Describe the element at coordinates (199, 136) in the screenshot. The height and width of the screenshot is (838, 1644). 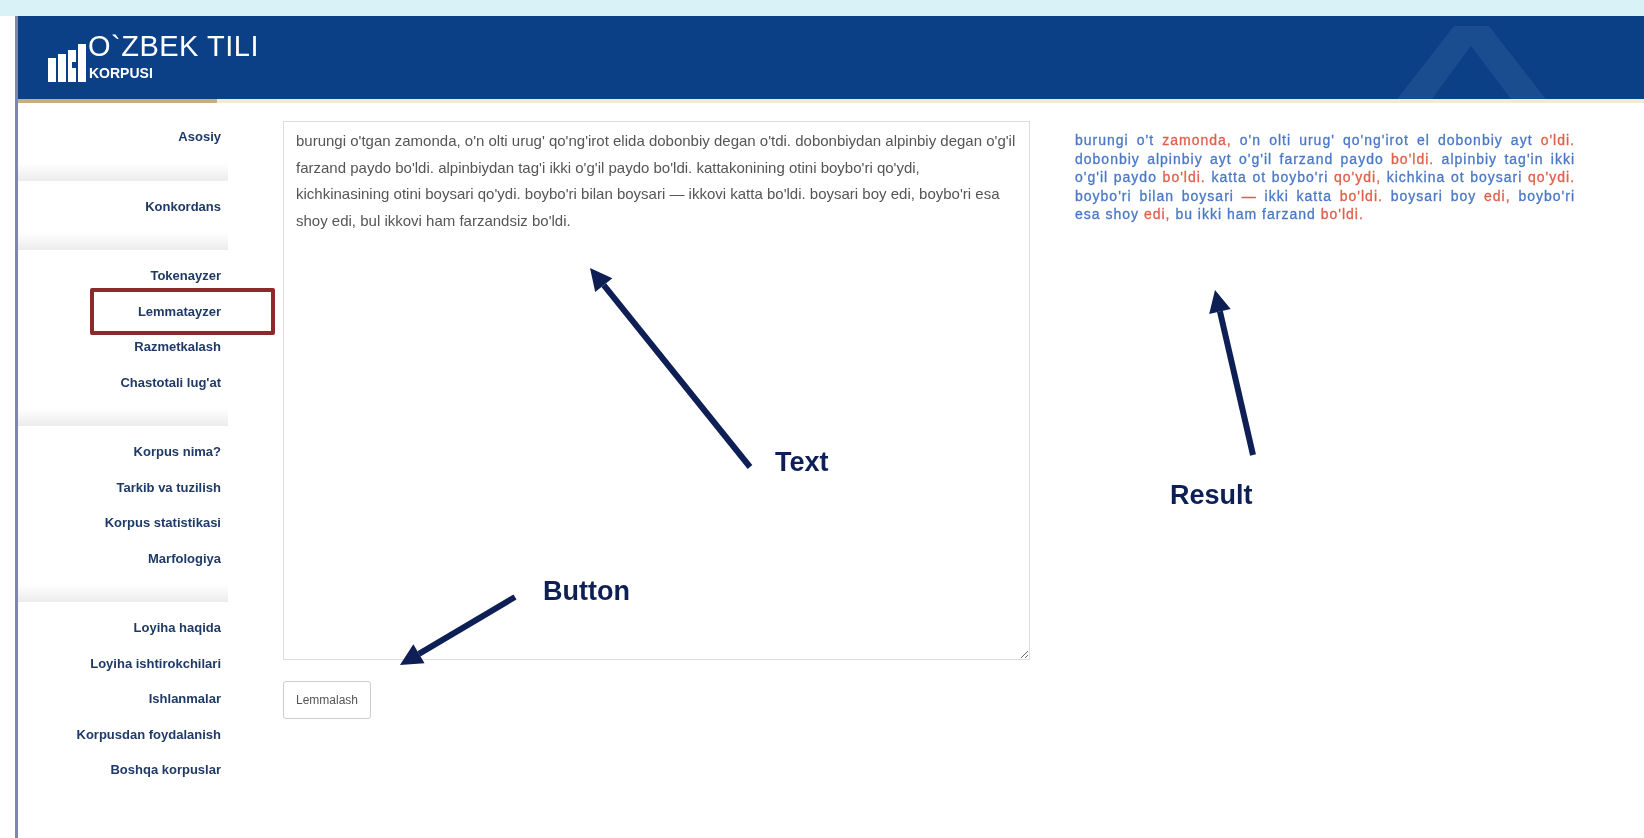
I see `sidebar-link: Asosiy` at that location.